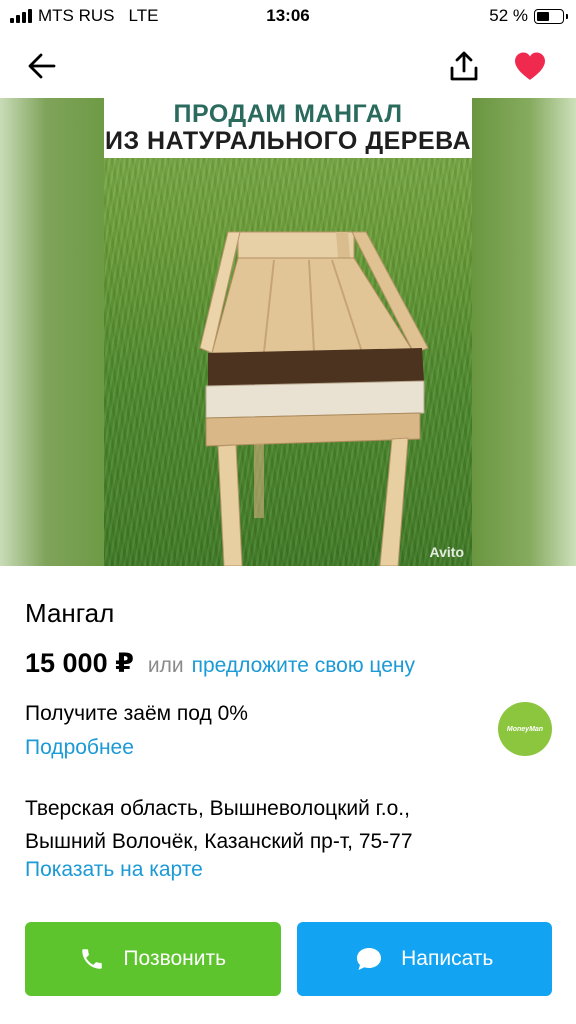 This screenshot has height=1024, width=576. What do you see at coordinates (79, 748) in the screenshot?
I see `loan-details-link: Подробнее` at bounding box center [79, 748].